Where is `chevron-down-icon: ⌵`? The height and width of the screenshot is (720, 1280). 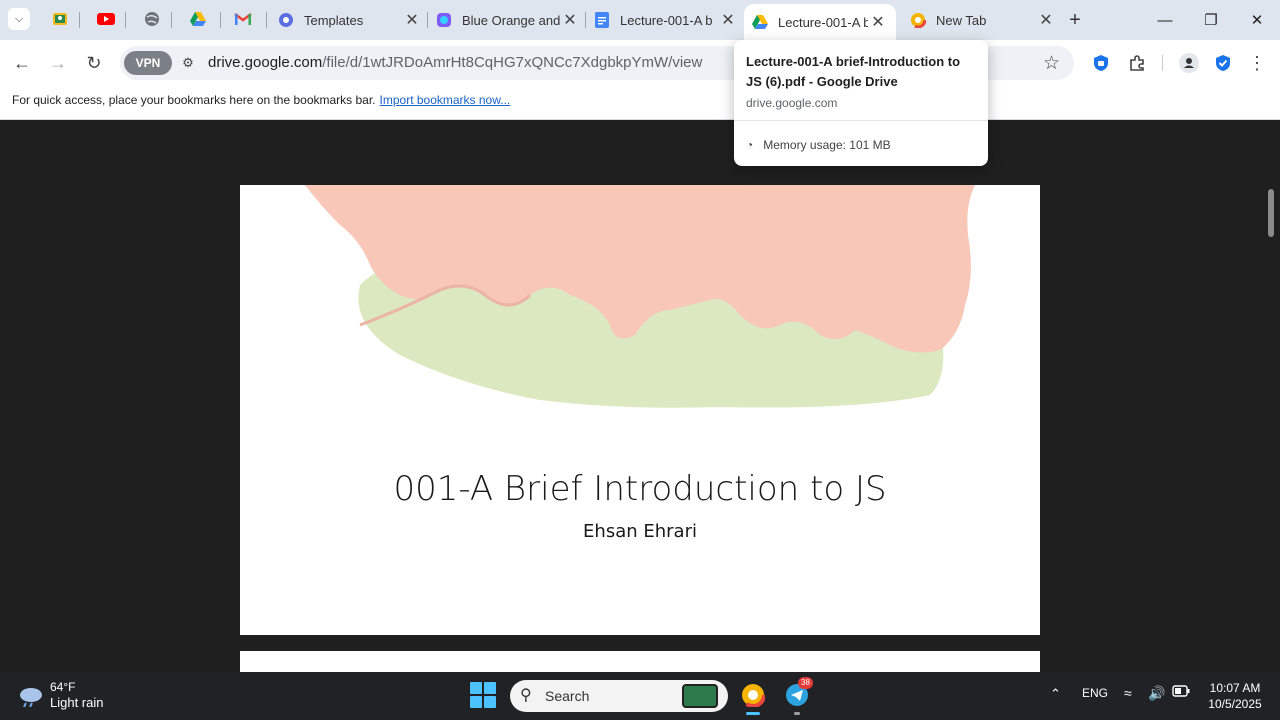
chevron-down-icon: ⌵ is located at coordinates (19, 18).